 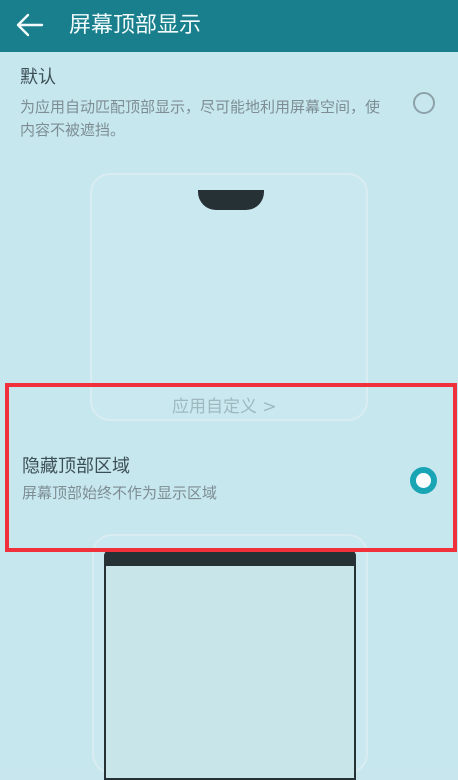 What do you see at coordinates (200, 118) in the screenshot?
I see `option-default-description: 为应用自动匹配顶部显示，尽可能地利用屏幕空间，使内容不被遮挡。` at bounding box center [200, 118].